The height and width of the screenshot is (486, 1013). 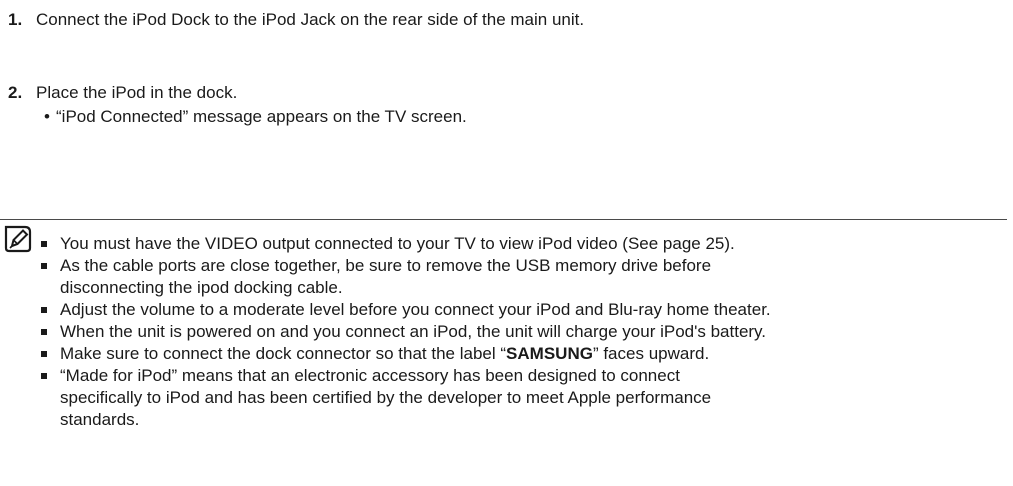 What do you see at coordinates (100, 419) in the screenshot?
I see `note-text-line: standards.` at bounding box center [100, 419].